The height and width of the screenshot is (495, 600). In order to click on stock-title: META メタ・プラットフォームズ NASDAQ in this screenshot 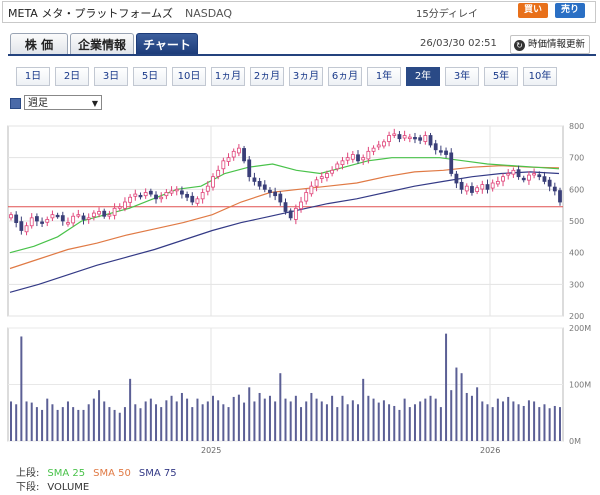, I will do `click(120, 13)`.